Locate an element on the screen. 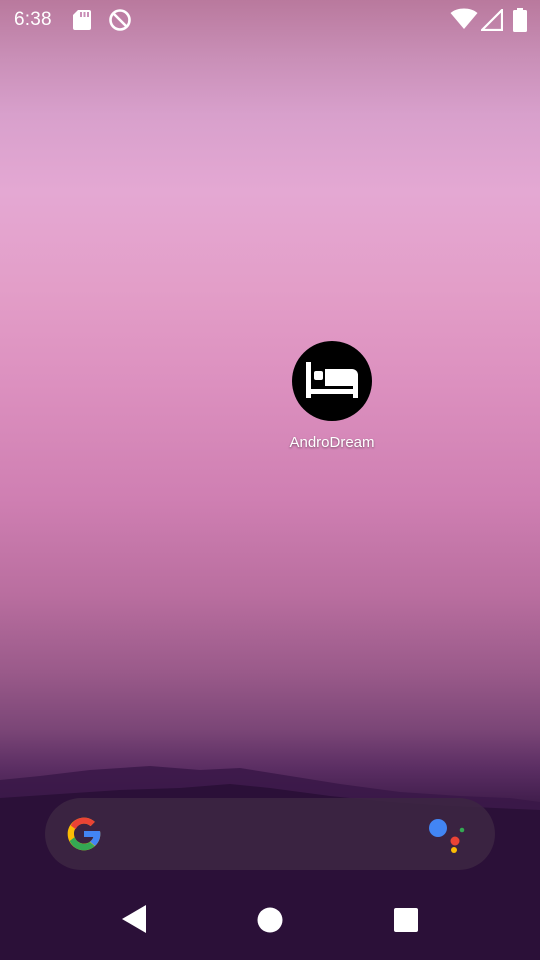 This screenshot has height=960, width=540. google-search-bar is located at coordinates (270, 834).